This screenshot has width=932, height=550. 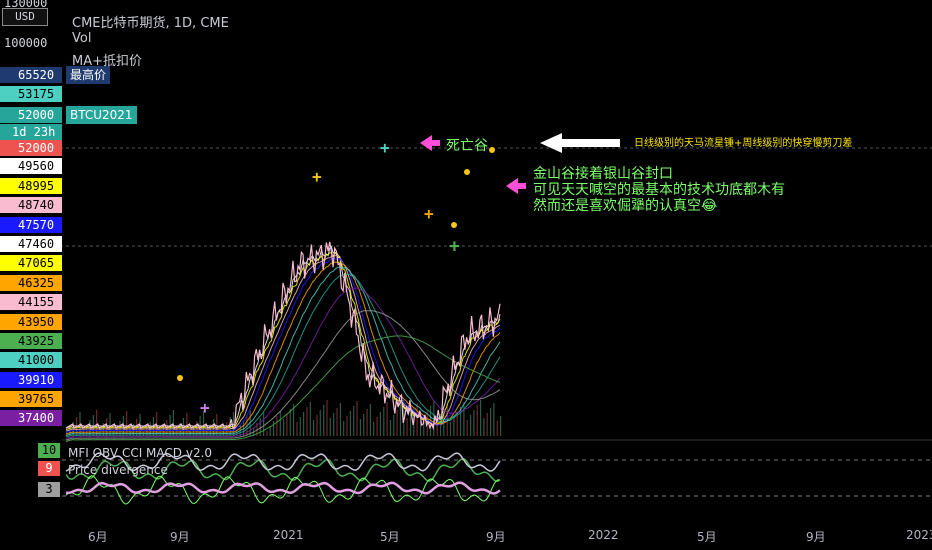 What do you see at coordinates (31, 399) in the screenshot?
I see `price-box: 39765` at bounding box center [31, 399].